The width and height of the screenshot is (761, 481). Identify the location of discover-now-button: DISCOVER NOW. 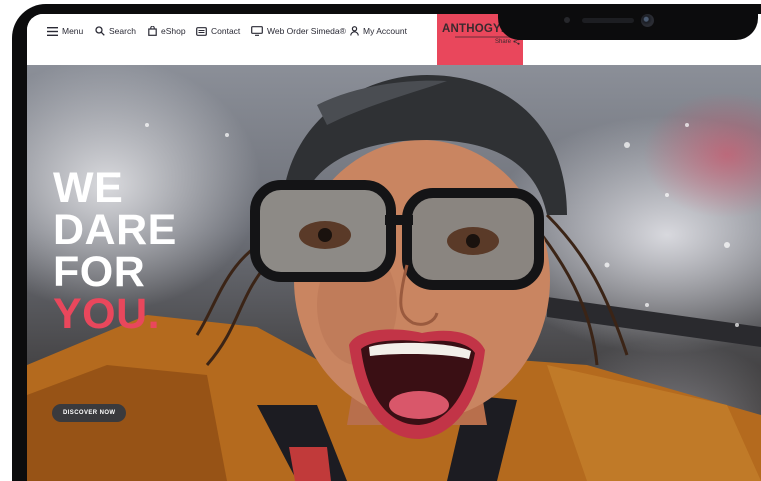
(89, 413).